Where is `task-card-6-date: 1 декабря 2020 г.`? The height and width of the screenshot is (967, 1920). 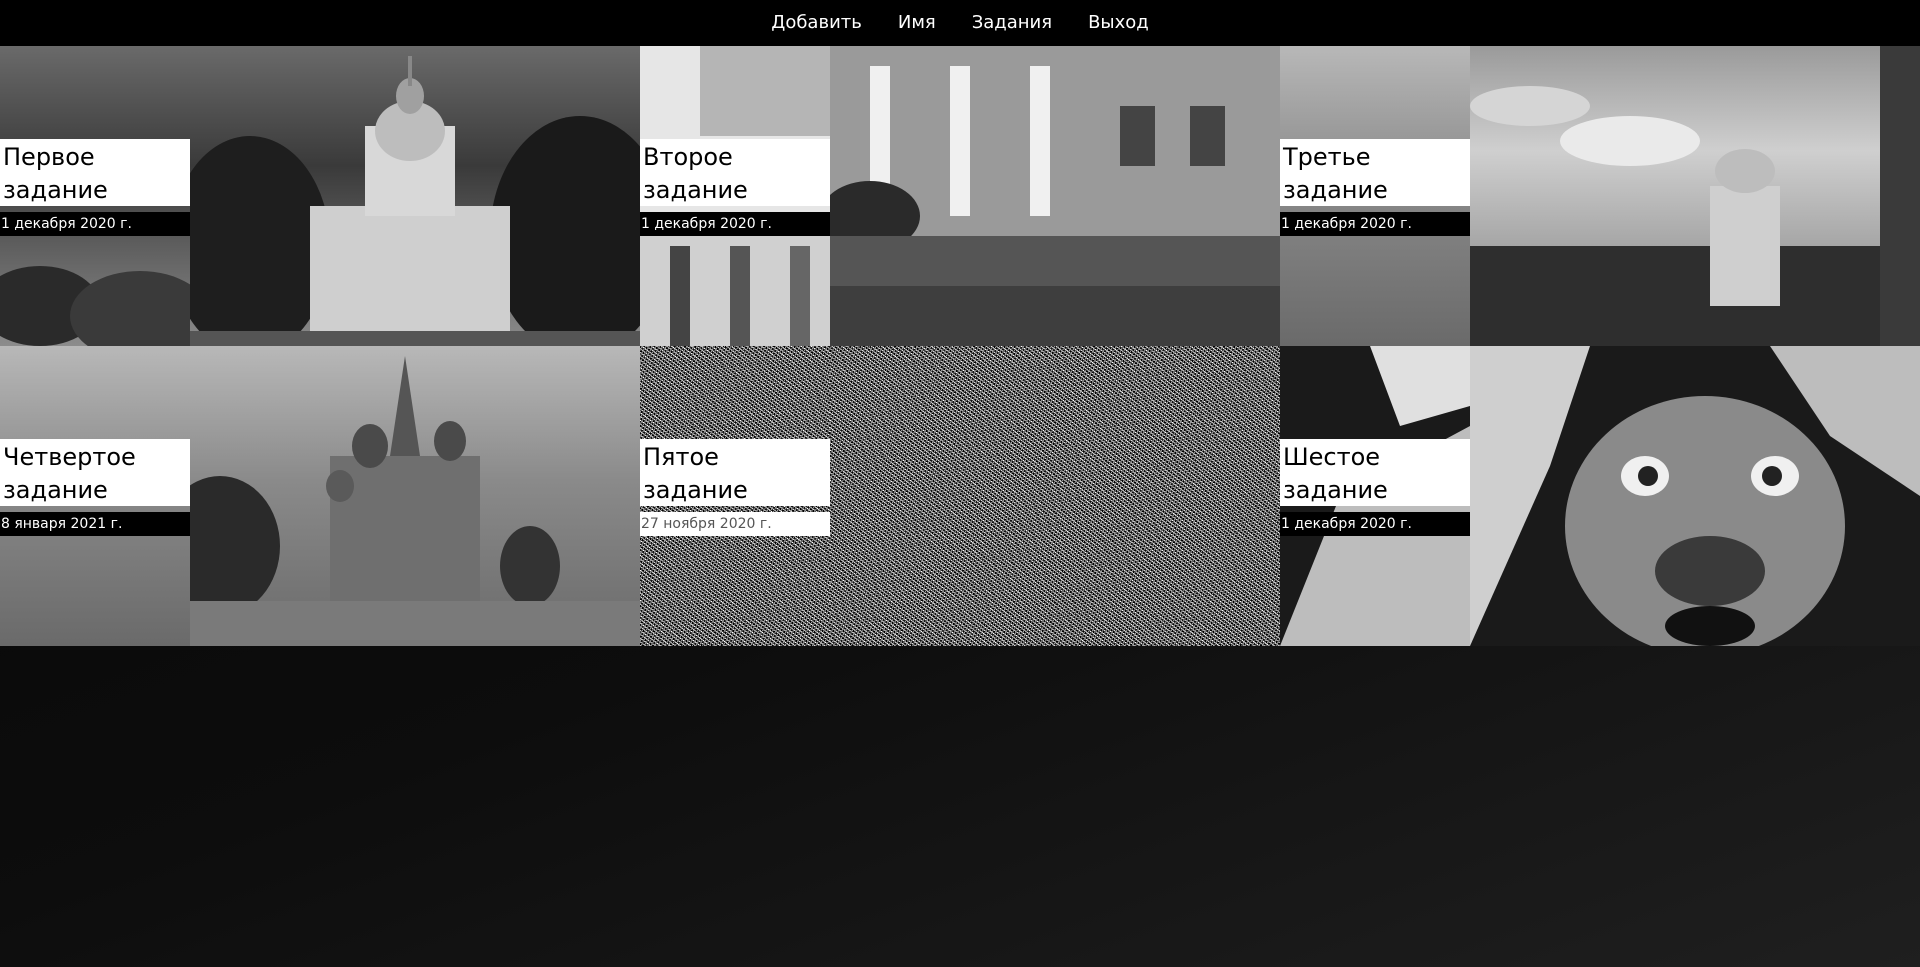 task-card-6-date: 1 декабря 2020 г. is located at coordinates (1375, 524).